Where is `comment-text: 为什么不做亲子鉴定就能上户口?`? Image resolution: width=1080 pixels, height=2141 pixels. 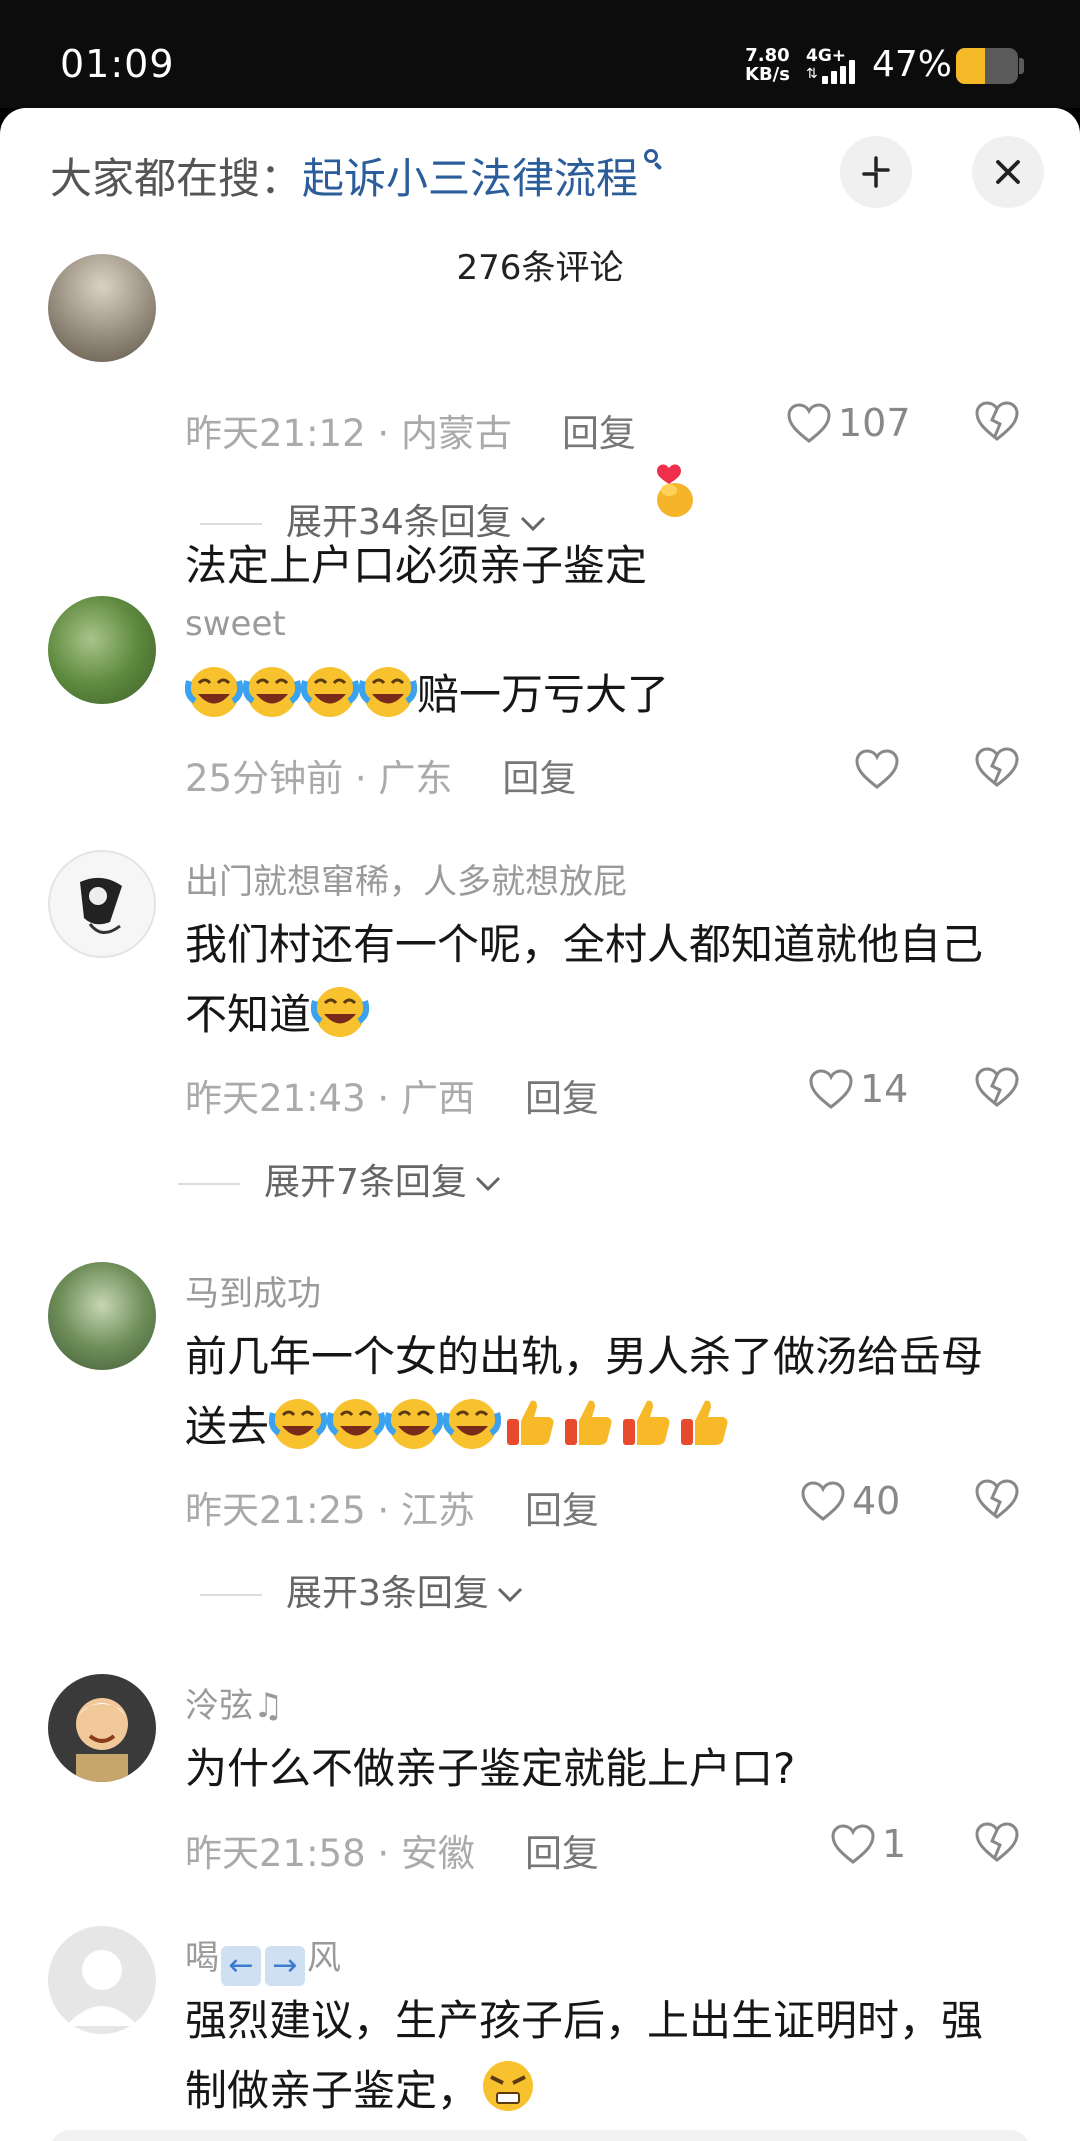 comment-text: 为什么不做亲子鉴定就能上户口? is located at coordinates (490, 1768).